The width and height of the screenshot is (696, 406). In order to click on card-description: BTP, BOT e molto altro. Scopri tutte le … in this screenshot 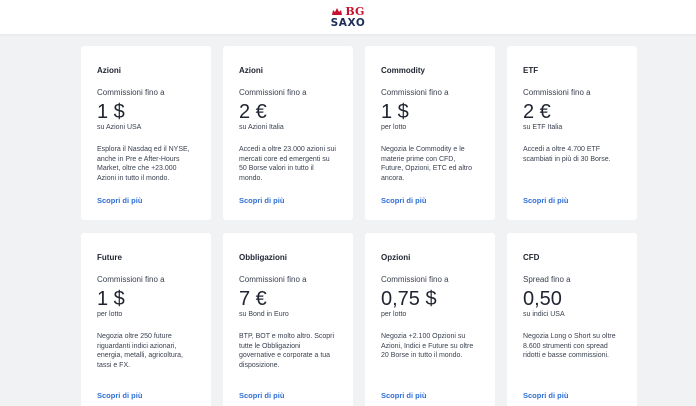, I will do `click(287, 351)`.